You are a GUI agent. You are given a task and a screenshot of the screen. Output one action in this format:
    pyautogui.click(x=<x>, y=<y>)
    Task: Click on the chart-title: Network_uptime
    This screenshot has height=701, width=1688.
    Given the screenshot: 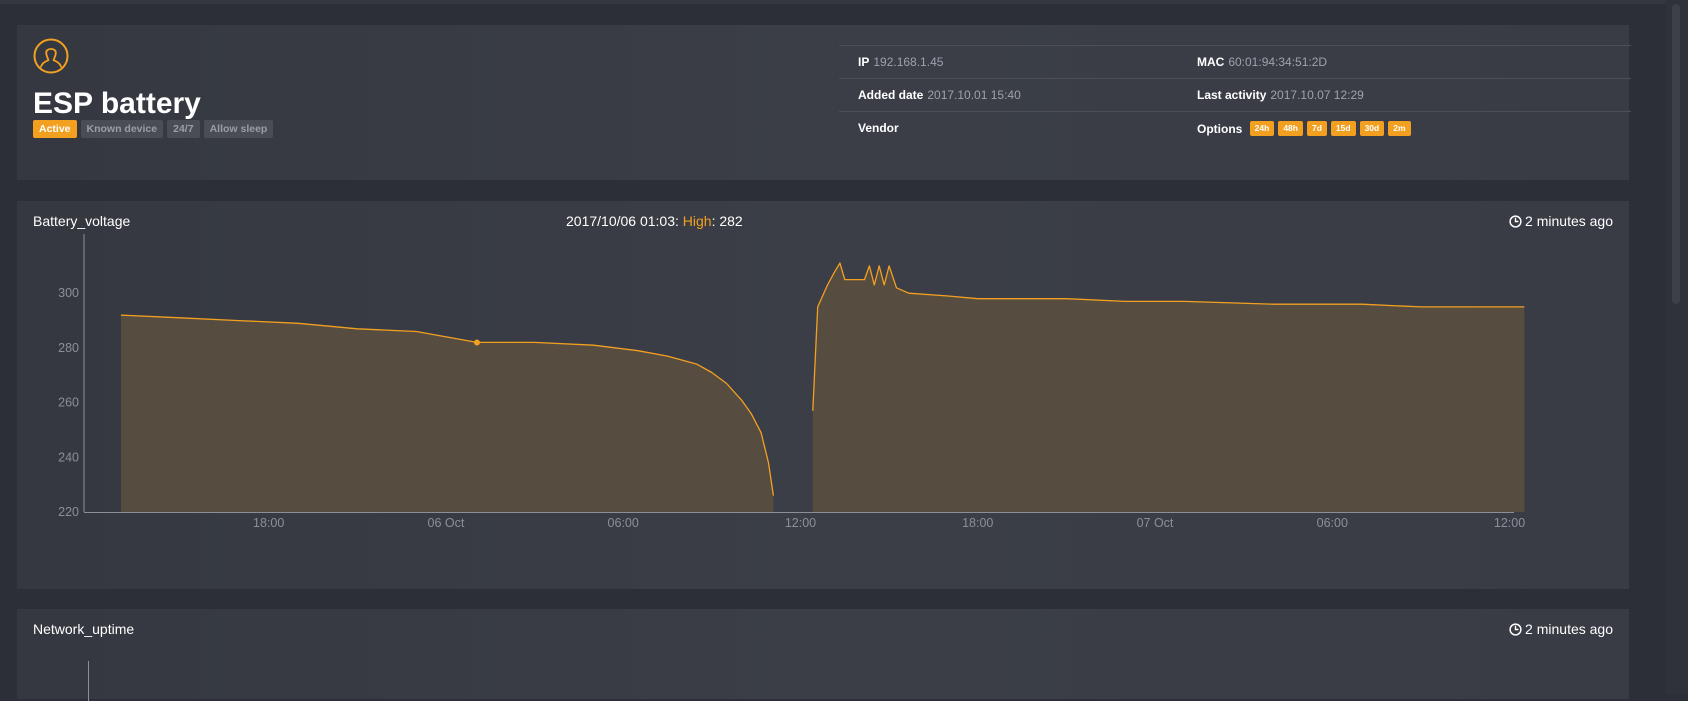 What is the action you would take?
    pyautogui.click(x=84, y=629)
    